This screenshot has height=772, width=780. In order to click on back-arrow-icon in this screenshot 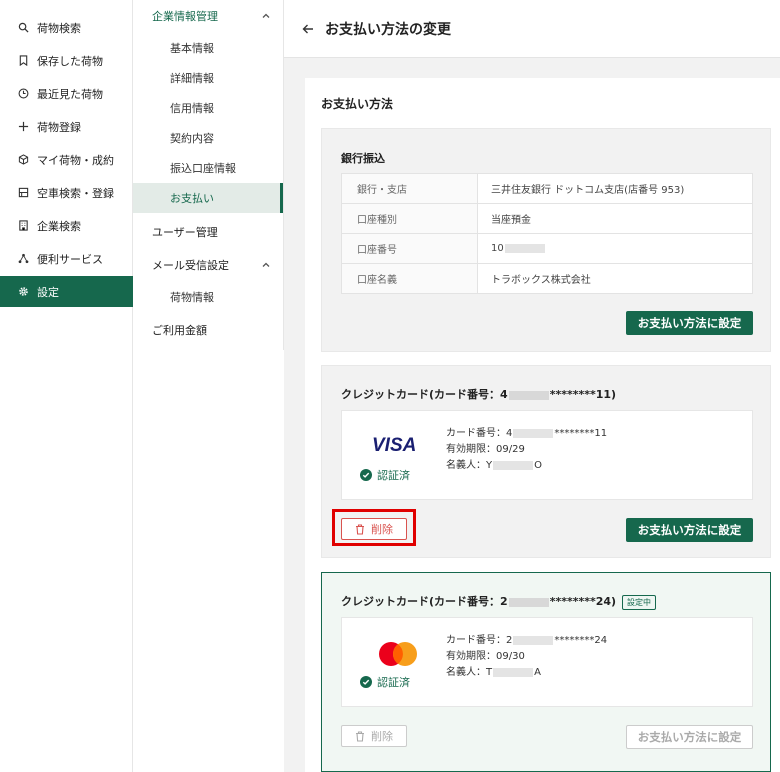, I will do `click(308, 29)`.